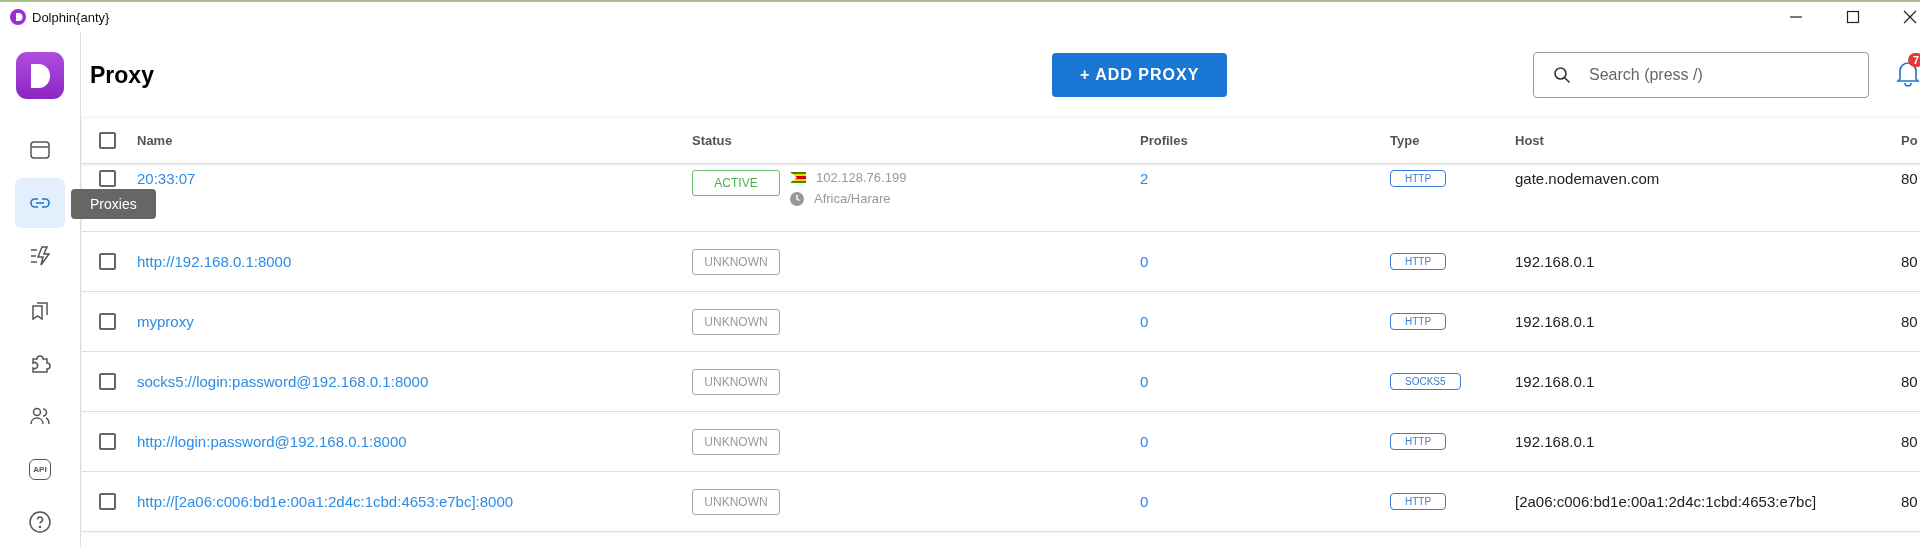 This screenshot has width=1920, height=547. What do you see at coordinates (1914, 60) in the screenshot?
I see `notification-badge: 7` at bounding box center [1914, 60].